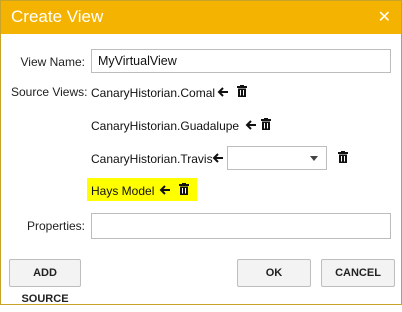  Describe the element at coordinates (201, 17) in the screenshot. I see `title-bar: Create View ✕` at that location.